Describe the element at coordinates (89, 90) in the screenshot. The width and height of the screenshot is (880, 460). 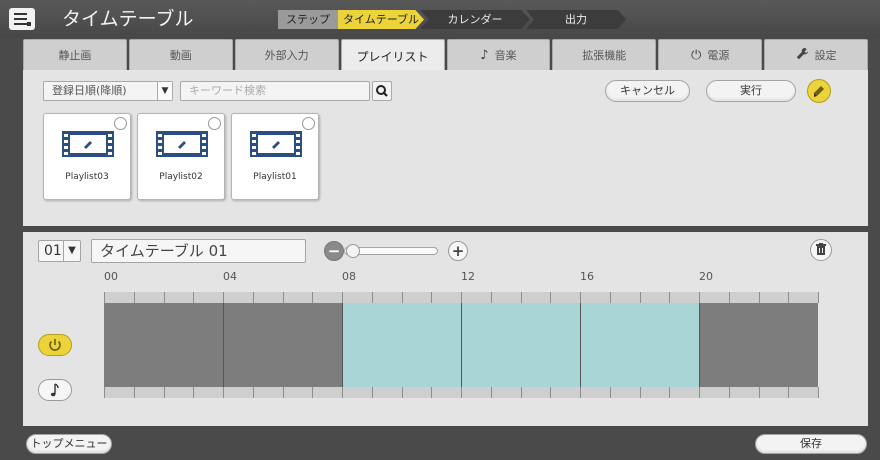
I see `sort-select-value: 登録日順(降順)` at that location.